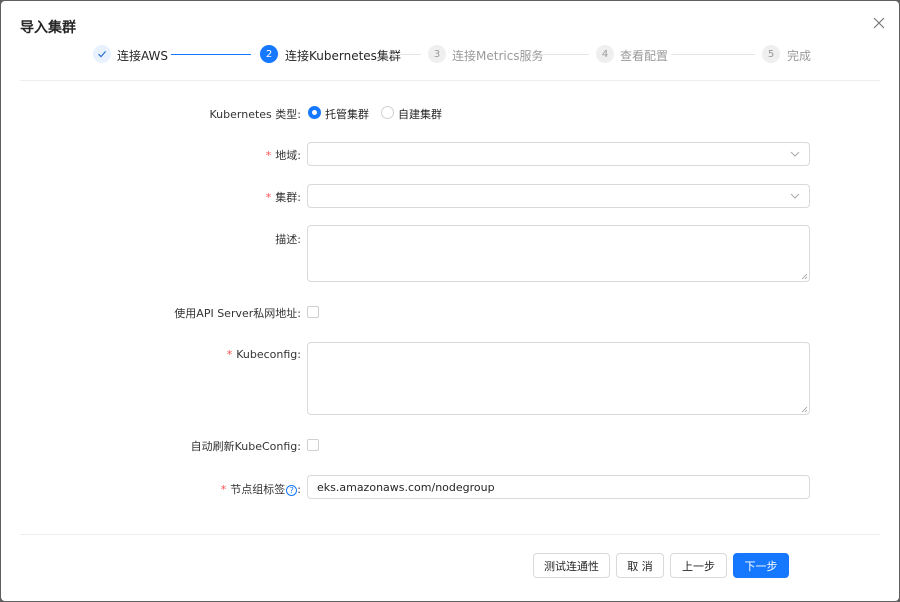 The width and height of the screenshot is (900, 602). Describe the element at coordinates (143, 56) in the screenshot. I see `step-1-label: 连接AWS` at that location.